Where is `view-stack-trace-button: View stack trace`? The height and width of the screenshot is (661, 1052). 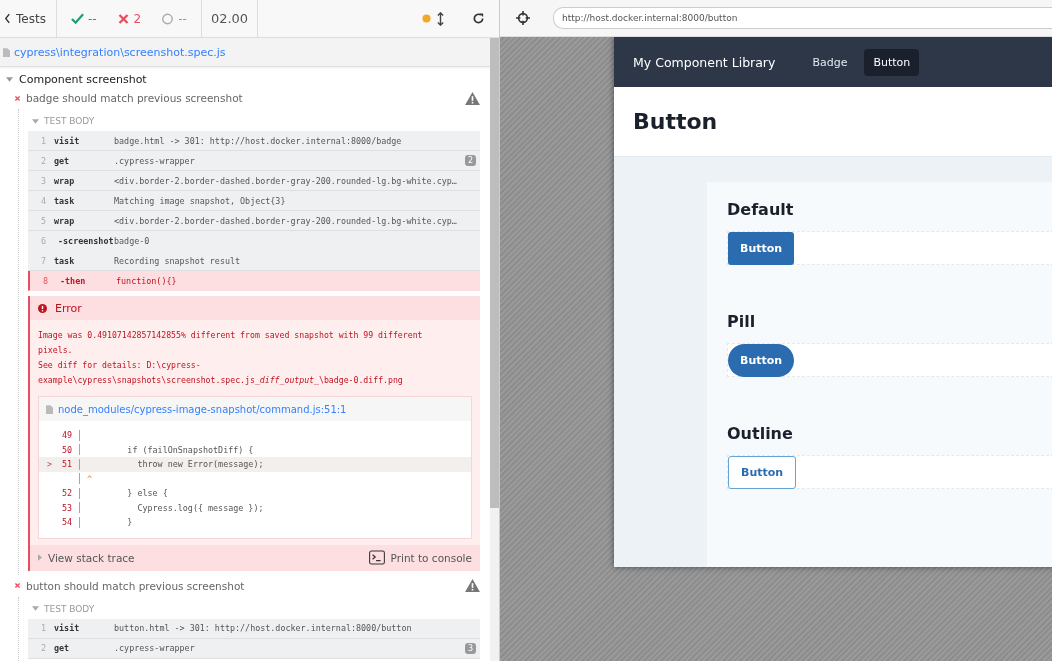 view-stack-trace-button: View stack trace is located at coordinates (86, 557).